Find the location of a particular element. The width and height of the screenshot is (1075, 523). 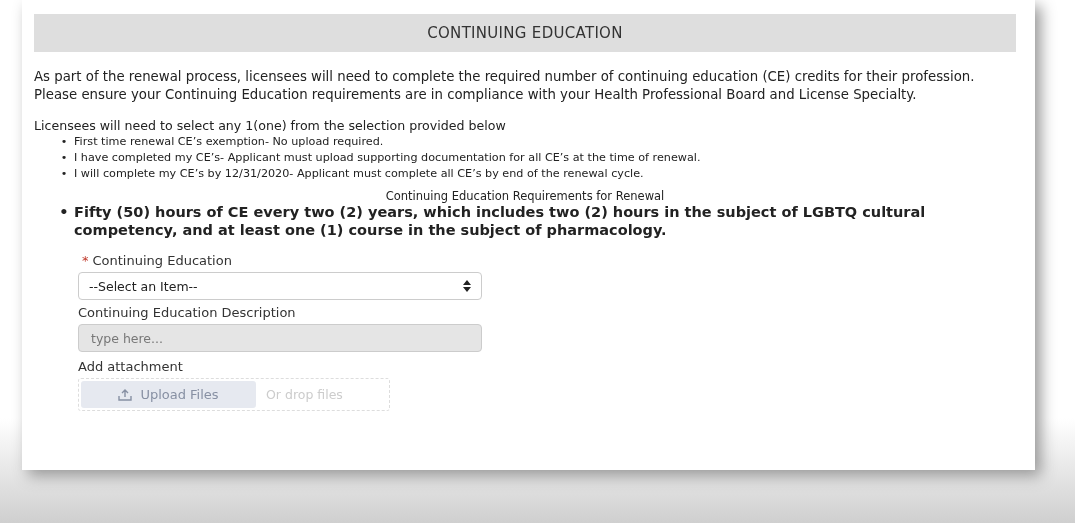

option-item: First time renewal CE’s exemption- No upload required. is located at coordinates (229, 142).